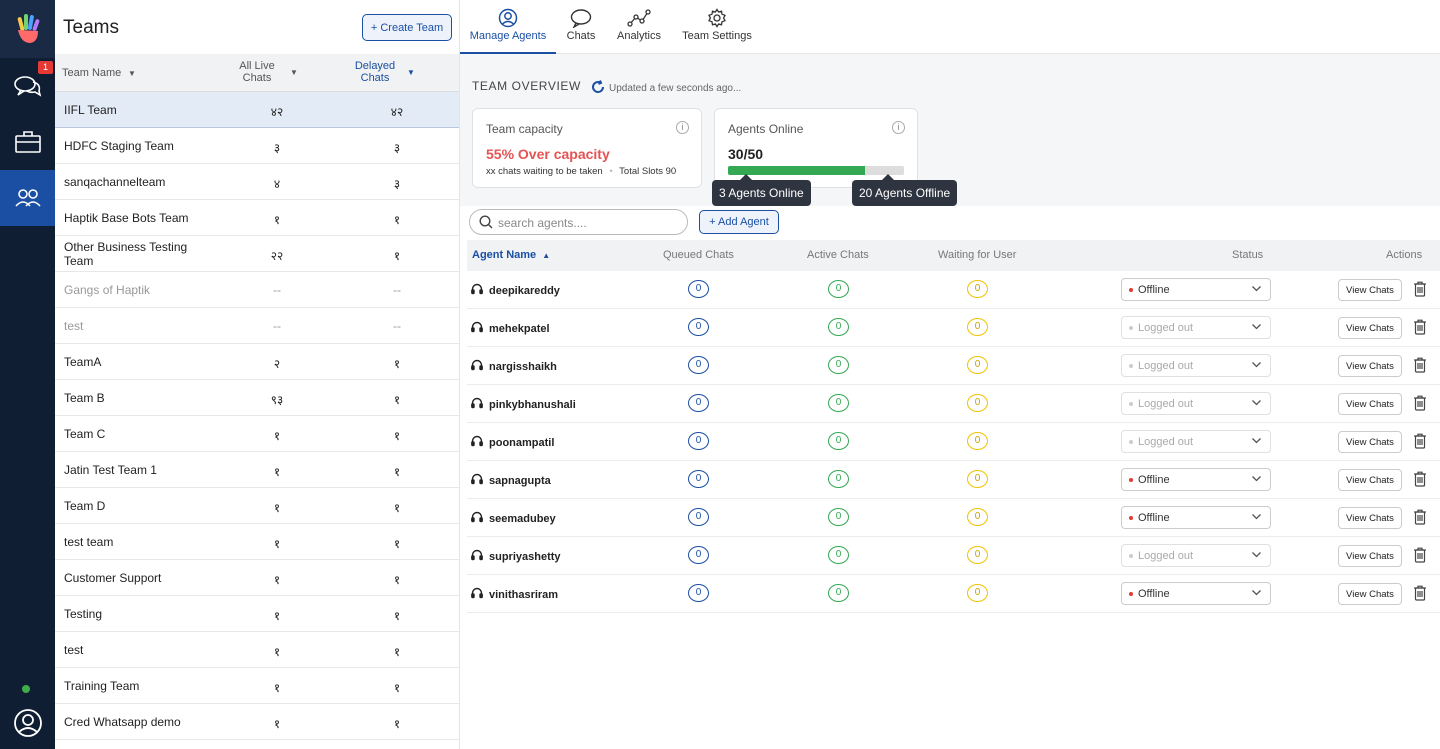  What do you see at coordinates (257, 72) in the screenshot?
I see `all-live-chats-column-header: All Live Chats` at bounding box center [257, 72].